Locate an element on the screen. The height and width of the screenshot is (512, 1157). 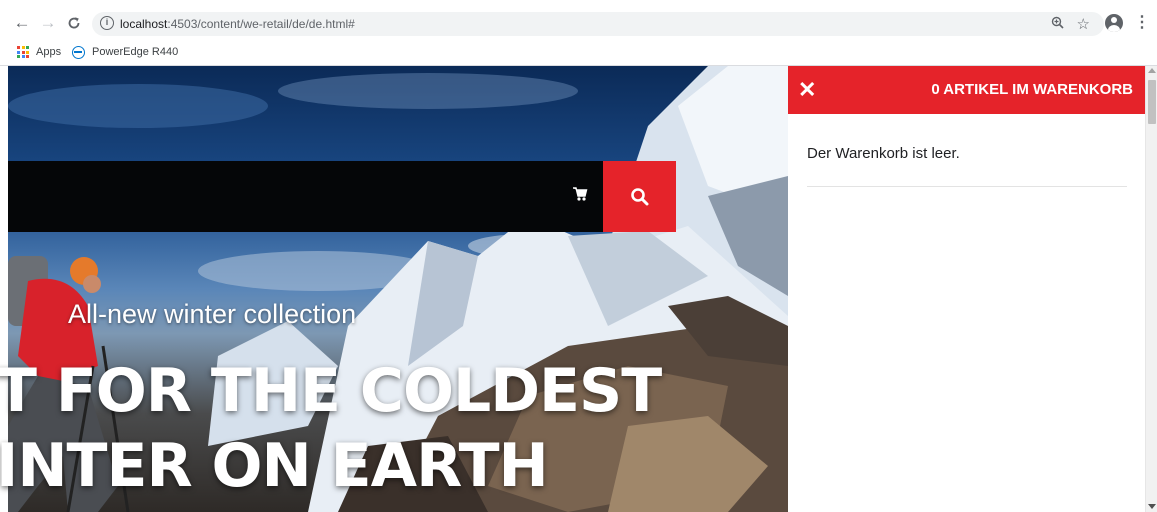
dell-logo-icon is located at coordinates (78, 52).